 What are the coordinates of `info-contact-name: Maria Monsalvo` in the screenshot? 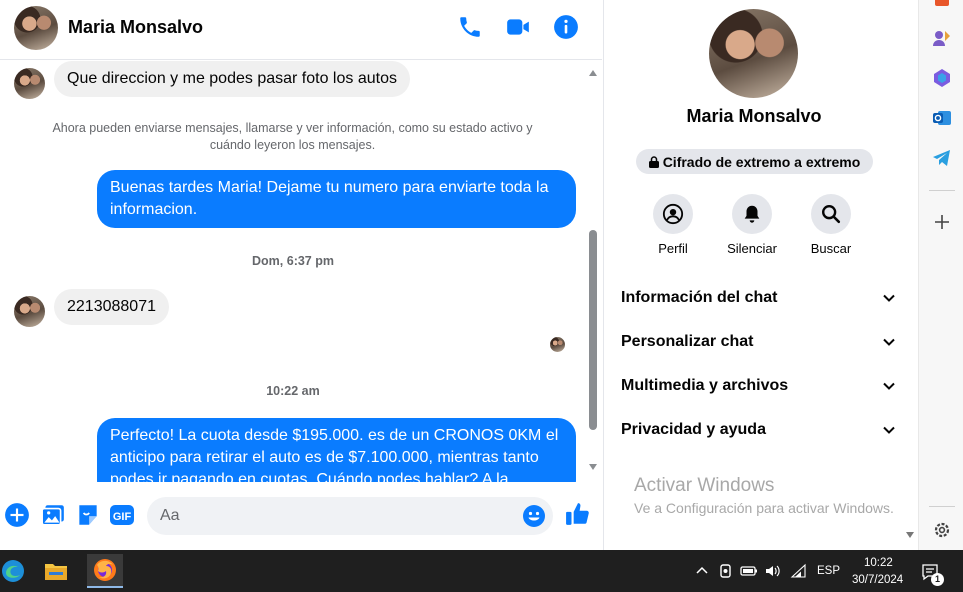 It's located at (754, 116).